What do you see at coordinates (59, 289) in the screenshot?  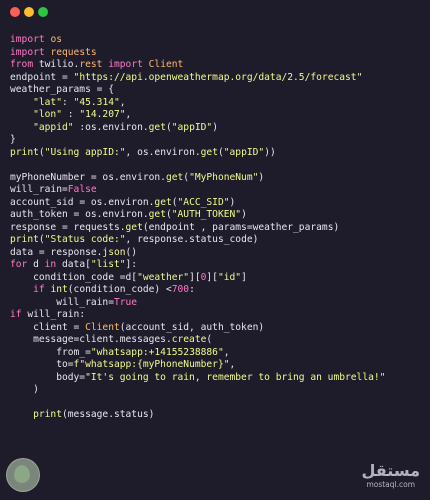 I see `code-token: int` at bounding box center [59, 289].